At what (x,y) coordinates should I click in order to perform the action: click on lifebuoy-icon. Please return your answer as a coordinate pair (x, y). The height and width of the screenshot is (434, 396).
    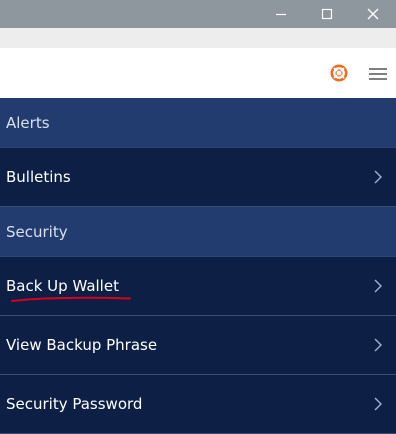
    Looking at the image, I should click on (339, 73).